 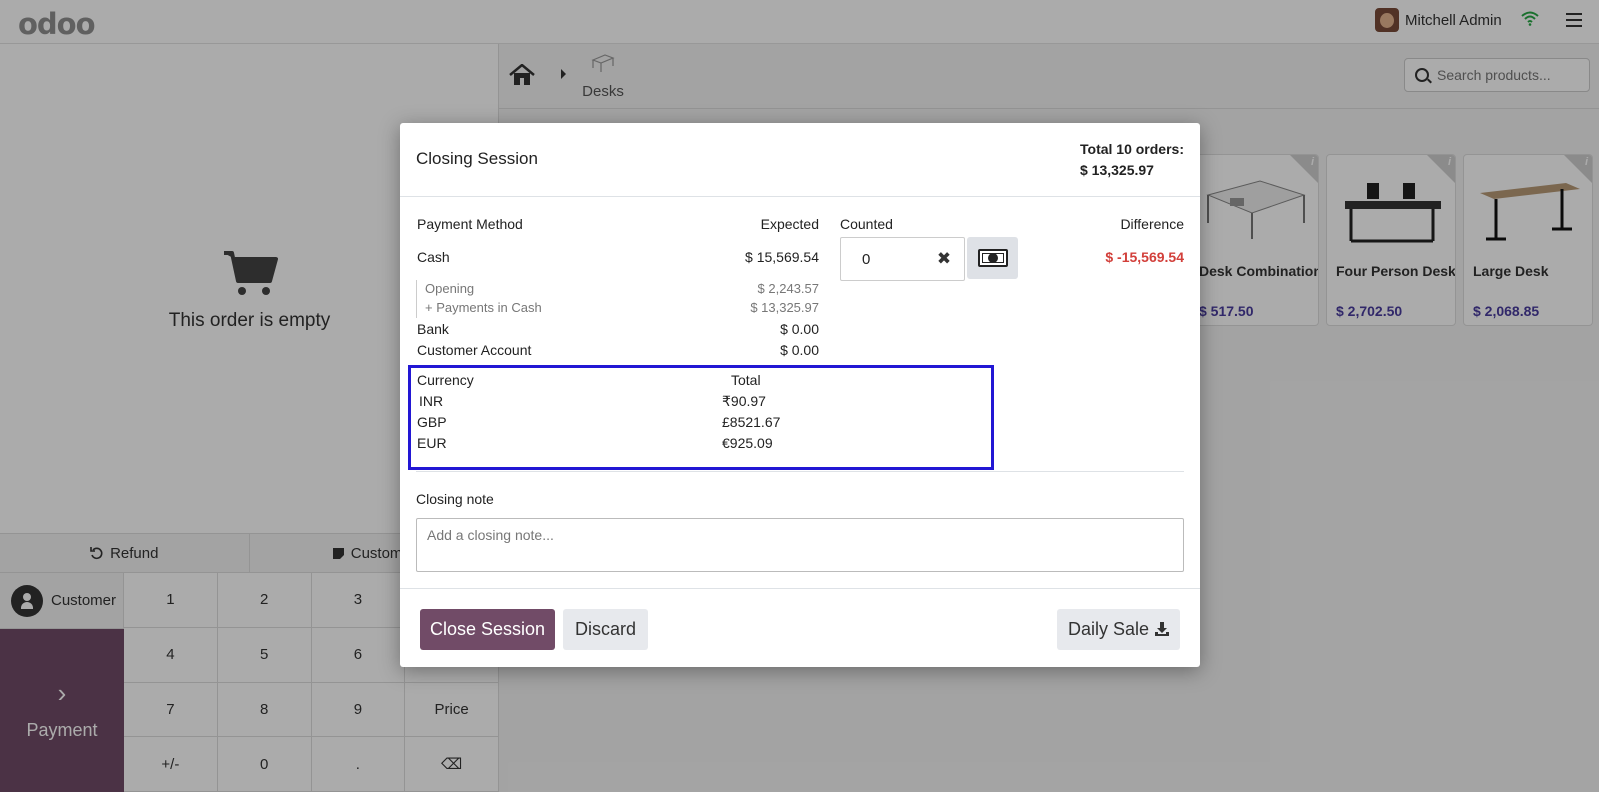 I want to click on currency-total: ₹90.97, so click(x=744, y=401).